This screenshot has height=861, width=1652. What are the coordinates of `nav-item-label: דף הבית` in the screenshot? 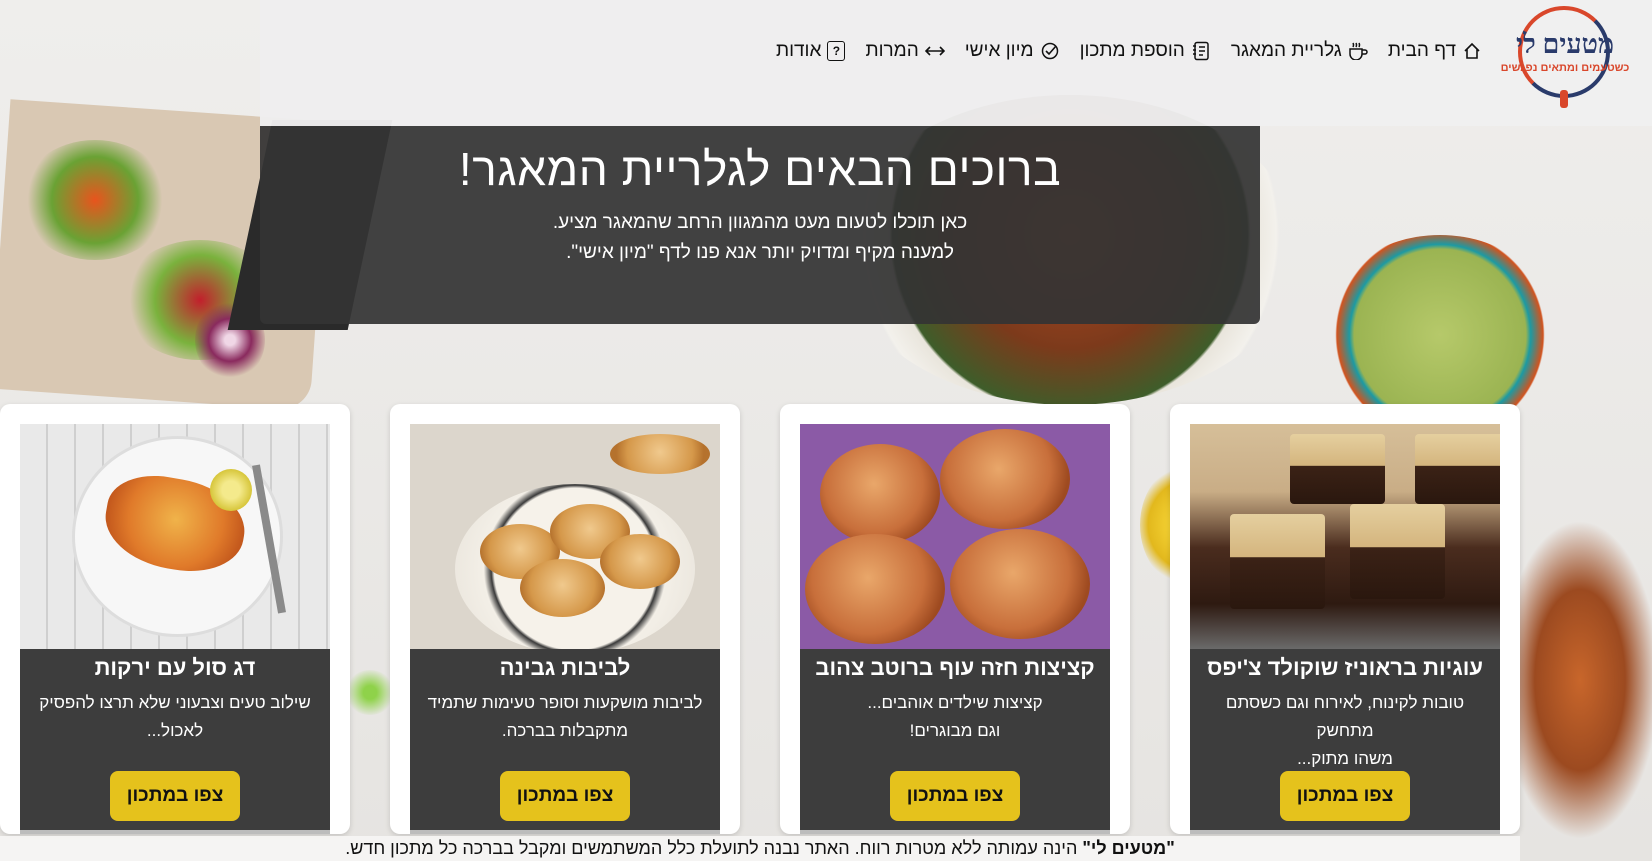 It's located at (1421, 50).